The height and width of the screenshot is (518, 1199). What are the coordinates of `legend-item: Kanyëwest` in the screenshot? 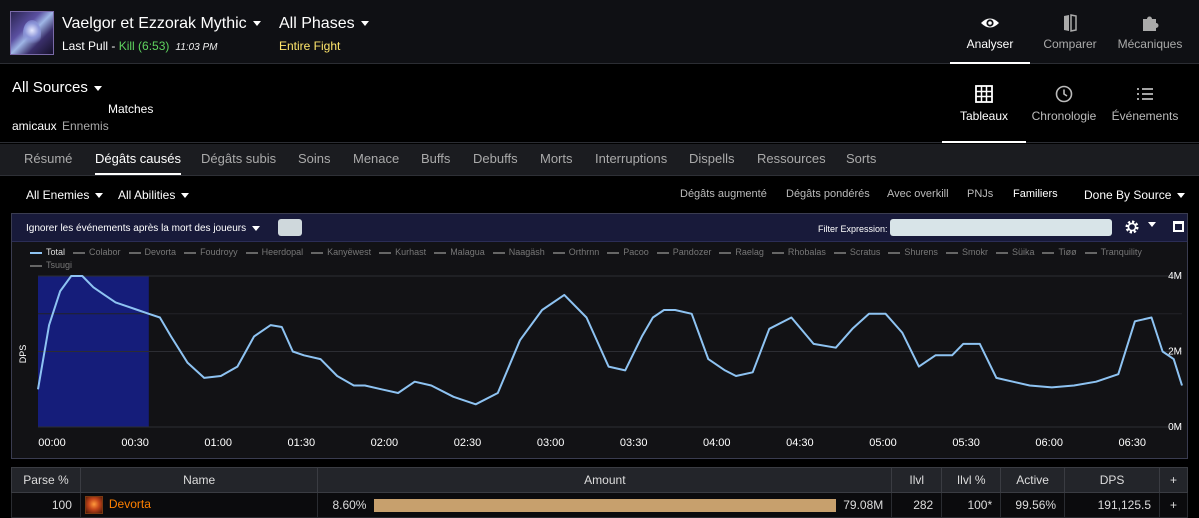 It's located at (341, 252).